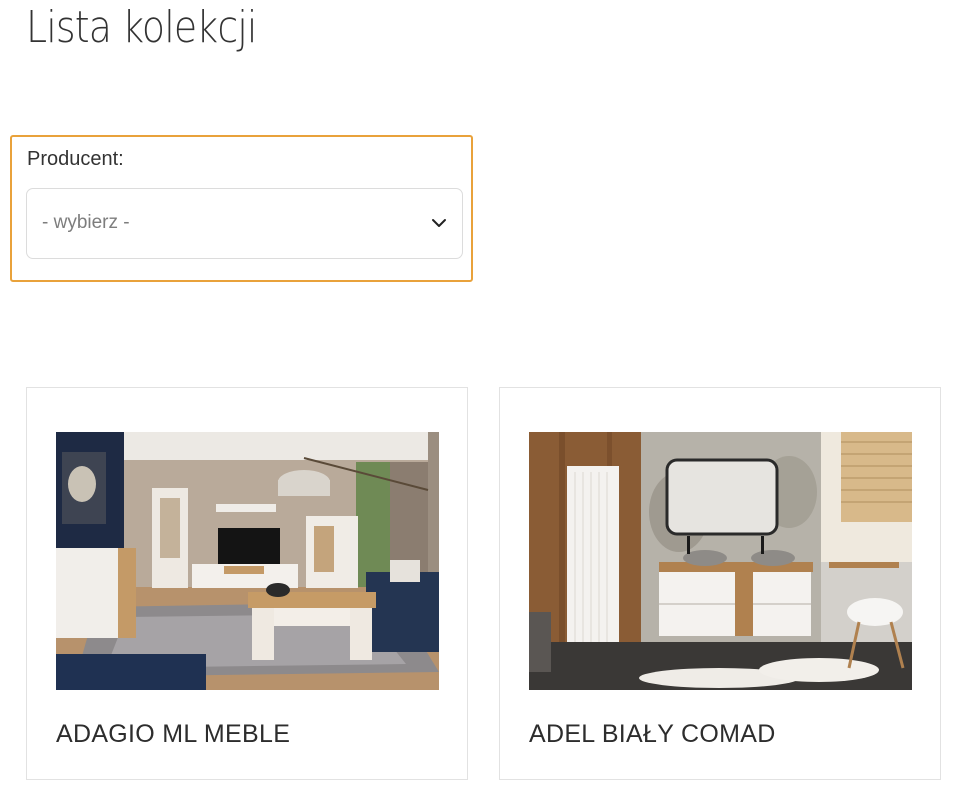 The width and height of the screenshot is (964, 800). I want to click on collection-title: ADAGIO ML MEBLE, so click(173, 734).